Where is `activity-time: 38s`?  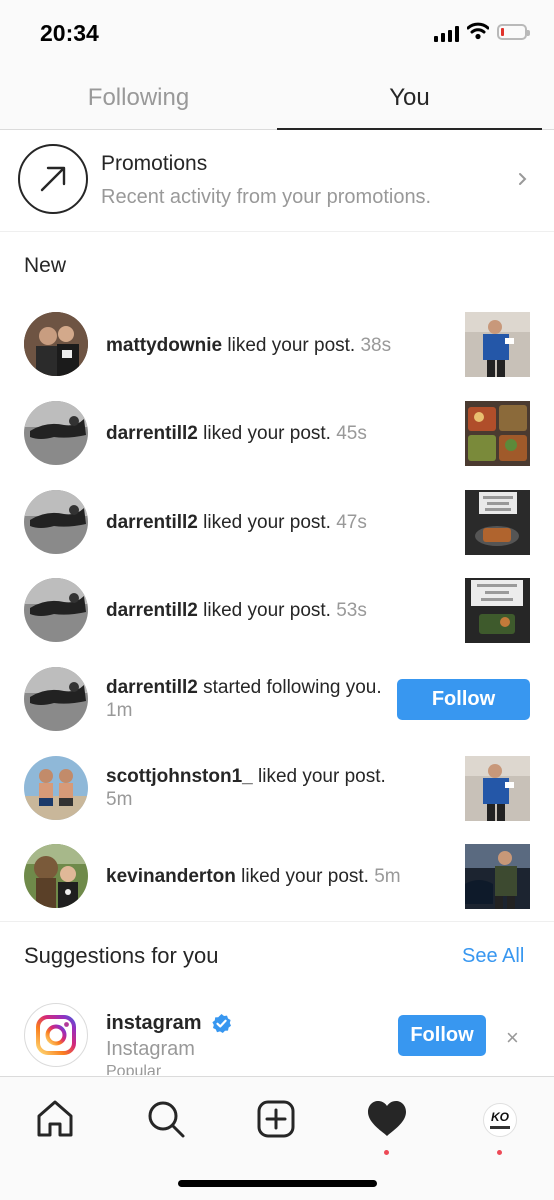
activity-time: 38s is located at coordinates (376, 345).